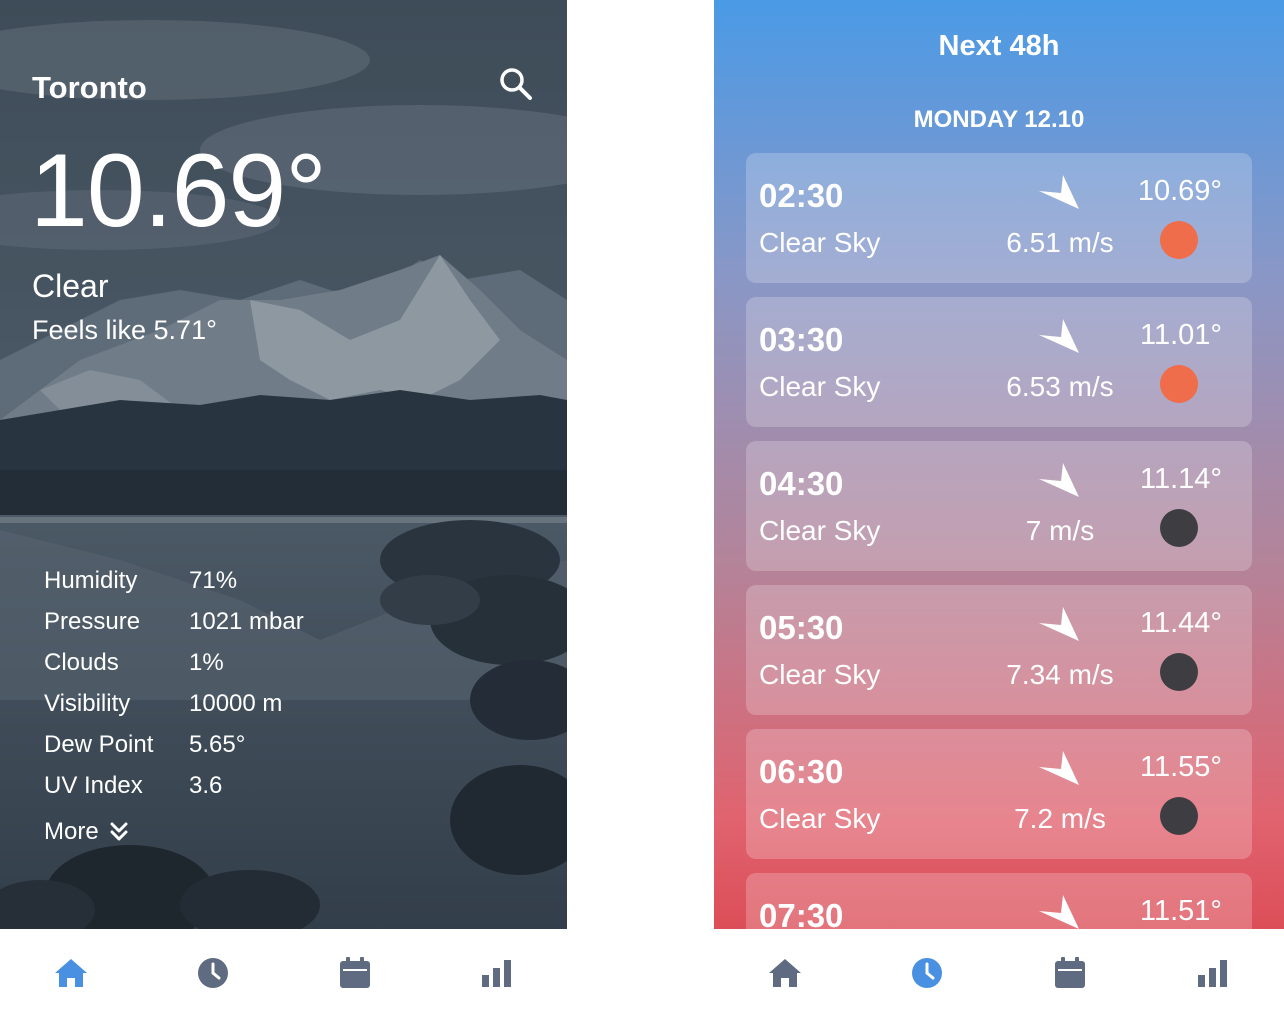 The width and height of the screenshot is (1284, 1020). What do you see at coordinates (174, 785) in the screenshot?
I see `detail-uv-index: UV Index 3.6` at bounding box center [174, 785].